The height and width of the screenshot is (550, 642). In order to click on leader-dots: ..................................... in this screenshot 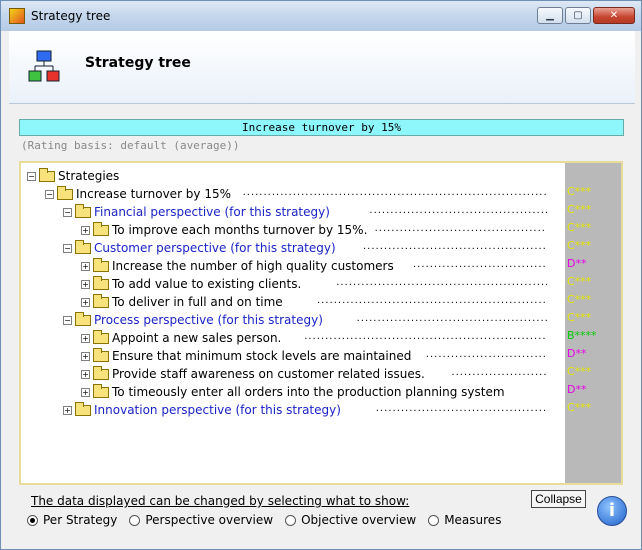, I will do `click(486, 354)`.